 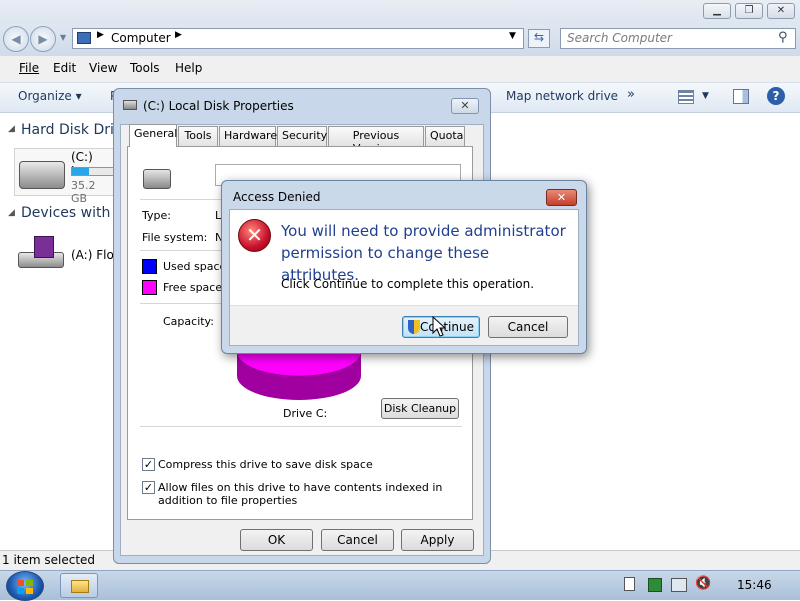 What do you see at coordinates (305, 413) in the screenshot?
I see `drive-caption: Drive C:` at bounding box center [305, 413].